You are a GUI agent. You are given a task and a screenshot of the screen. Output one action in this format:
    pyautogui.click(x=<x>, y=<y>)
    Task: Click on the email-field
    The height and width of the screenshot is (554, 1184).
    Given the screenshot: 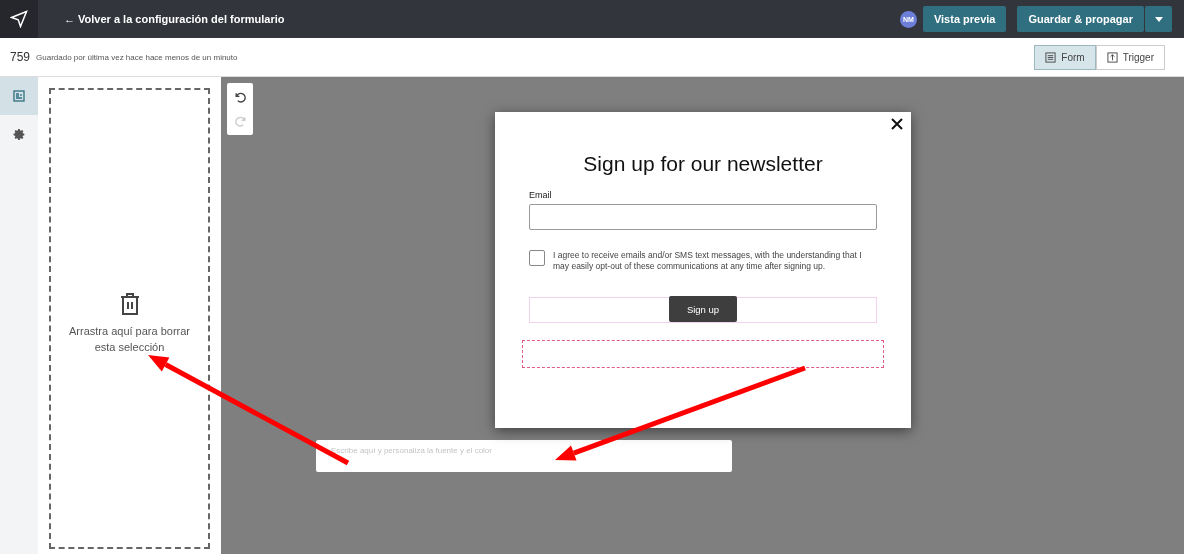 What is the action you would take?
    pyautogui.click(x=703, y=217)
    